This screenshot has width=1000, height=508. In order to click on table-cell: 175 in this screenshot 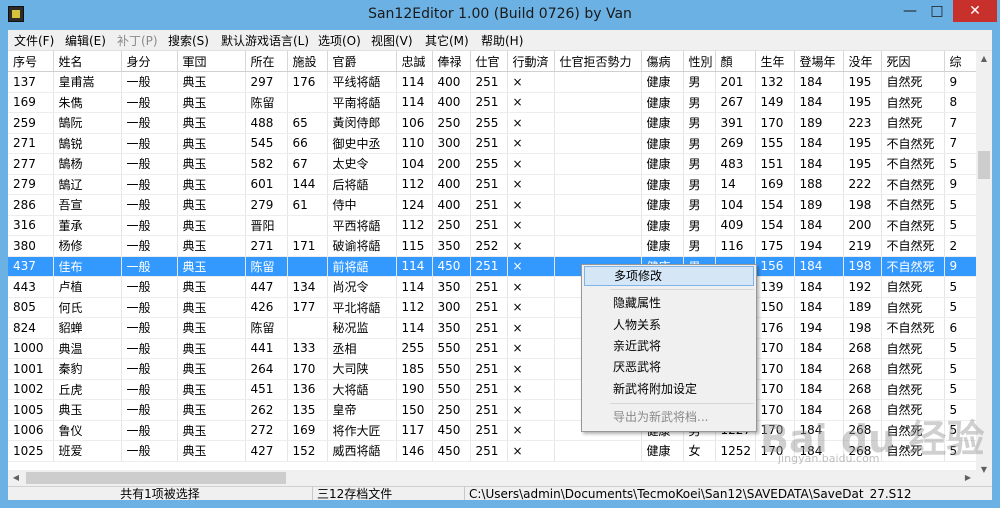, I will do `click(775, 246)`.